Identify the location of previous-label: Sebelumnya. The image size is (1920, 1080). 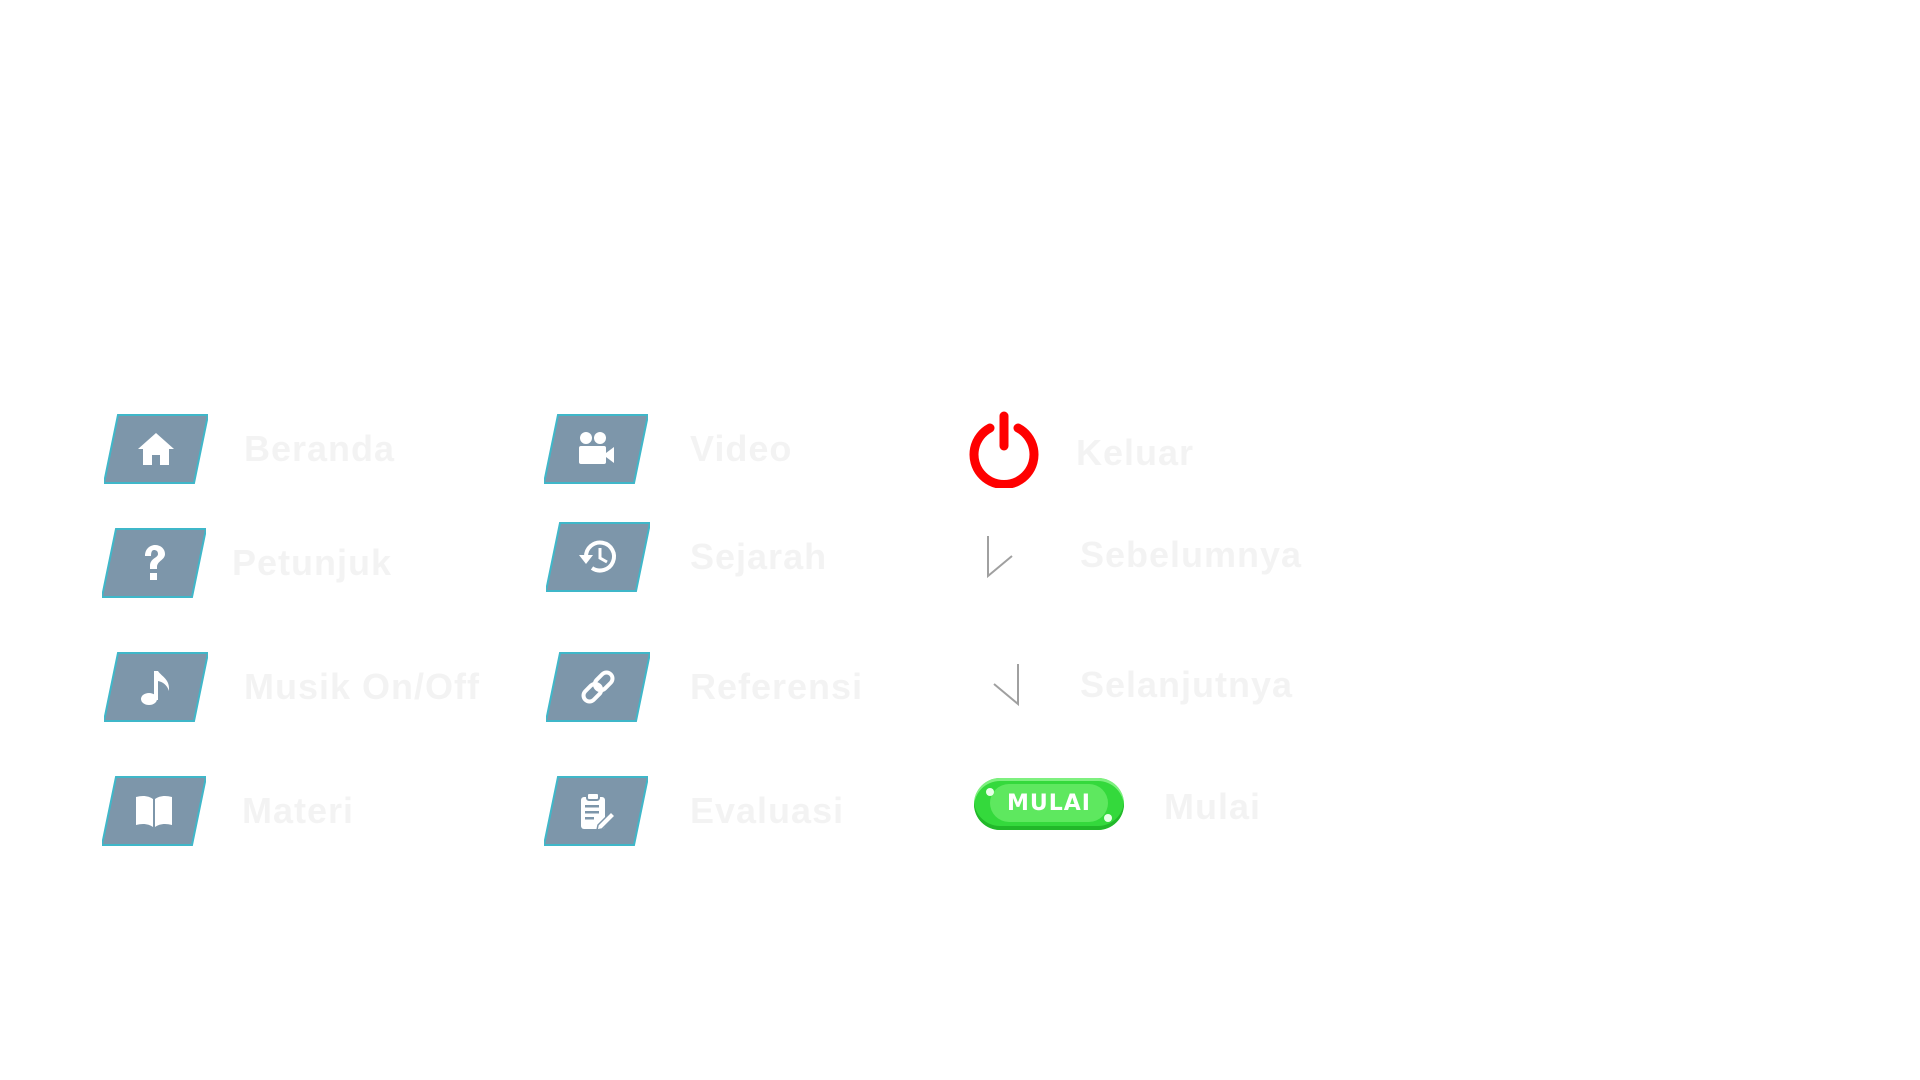
(1191, 554).